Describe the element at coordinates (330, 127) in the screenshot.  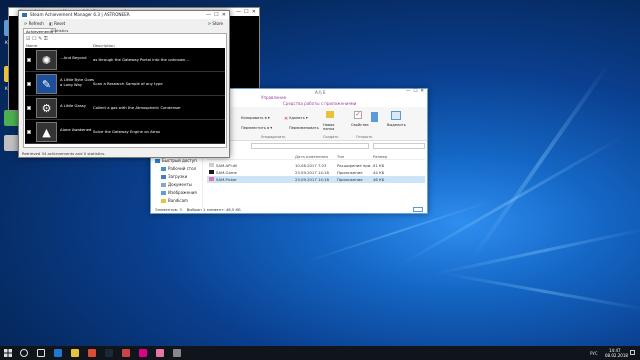
I see `new-folder-button: Новая папка` at that location.